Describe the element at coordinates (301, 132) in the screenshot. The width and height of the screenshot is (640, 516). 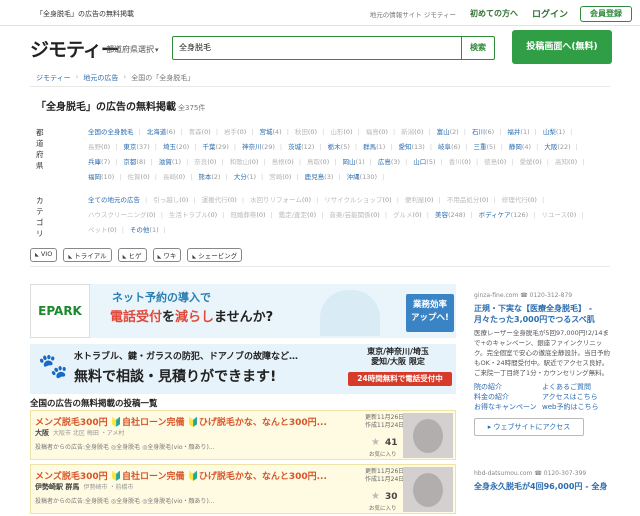
I see `prefecture-item-name: 秋田` at that location.